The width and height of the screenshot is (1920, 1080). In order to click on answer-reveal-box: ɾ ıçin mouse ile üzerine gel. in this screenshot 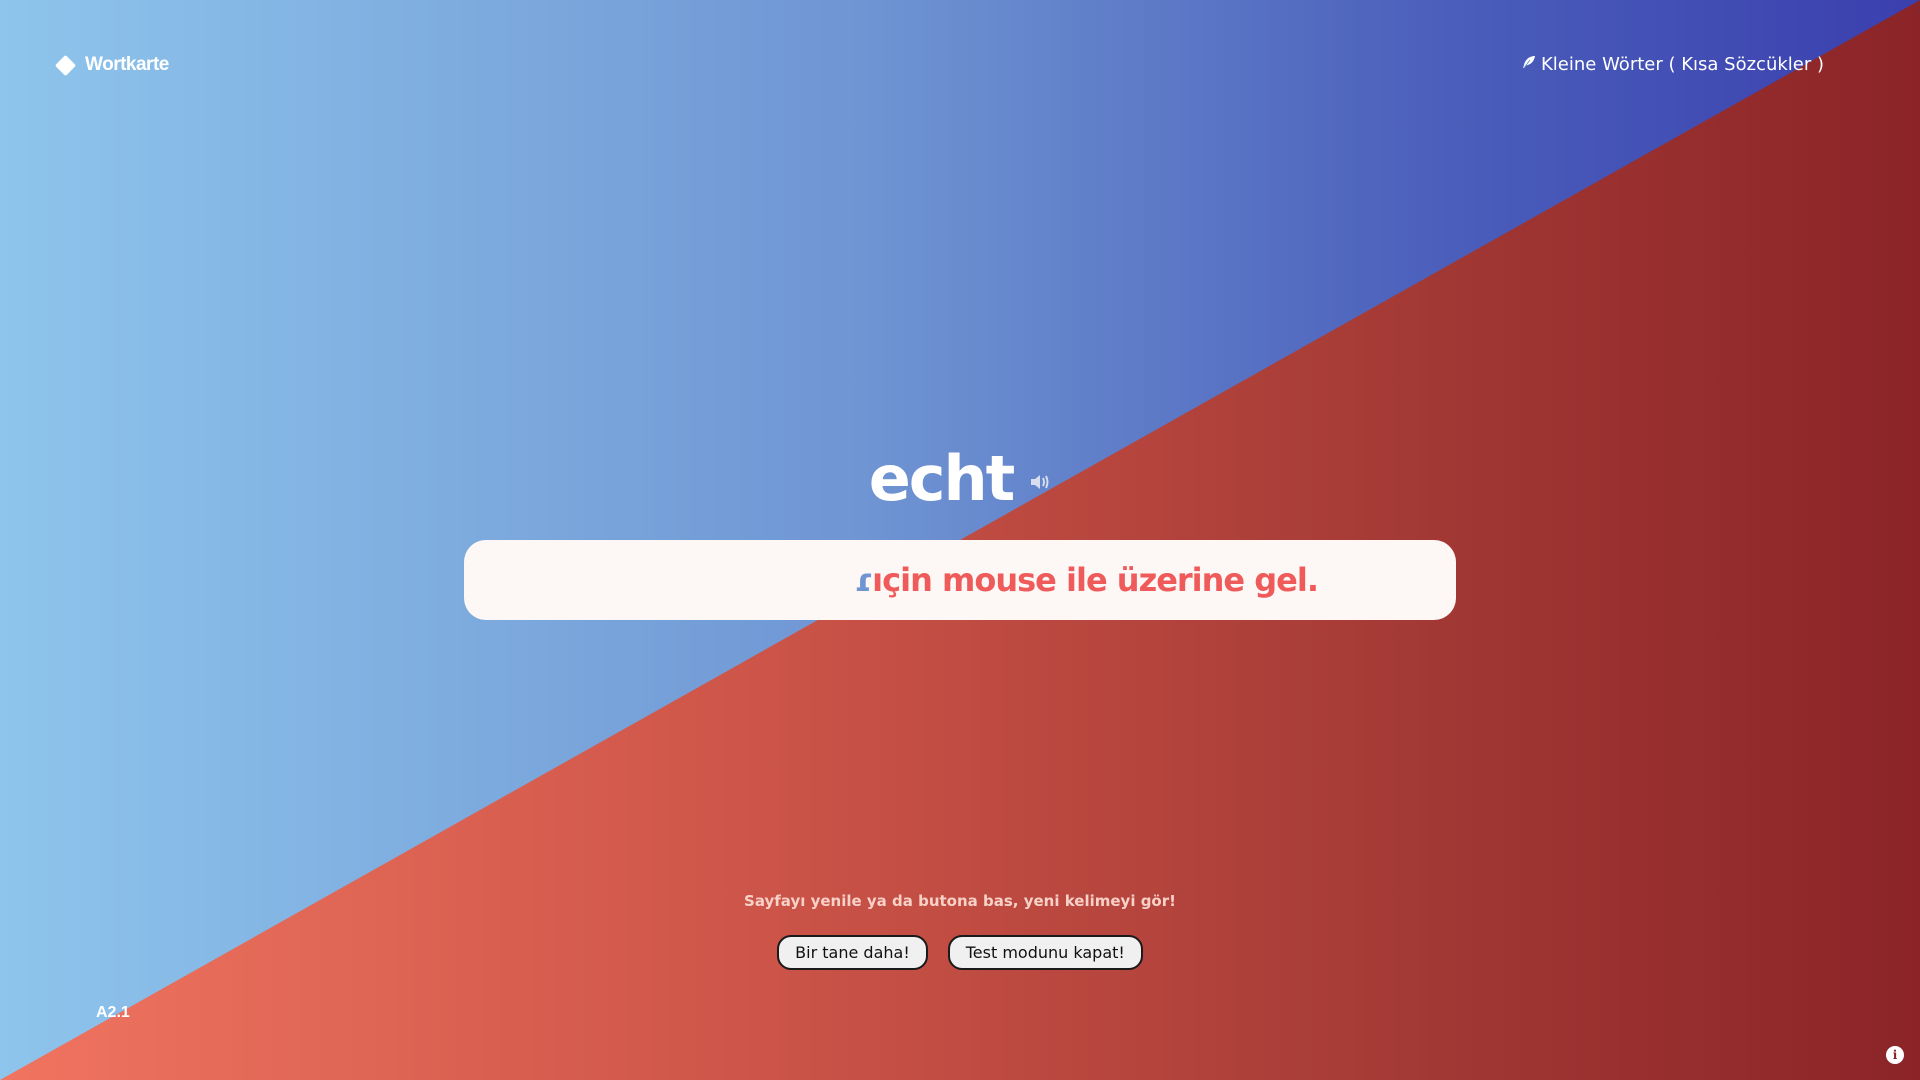, I will do `click(960, 580)`.